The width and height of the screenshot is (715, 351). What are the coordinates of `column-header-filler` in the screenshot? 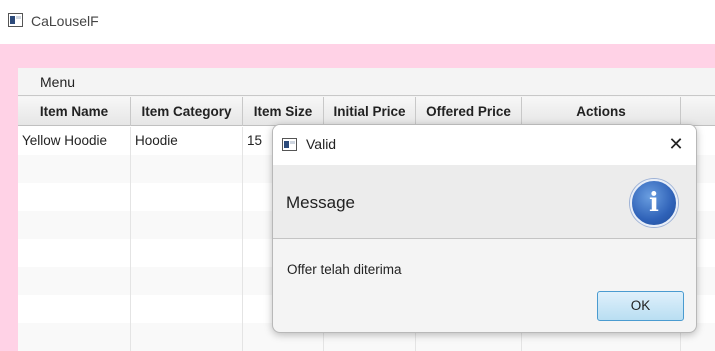 It's located at (698, 111).